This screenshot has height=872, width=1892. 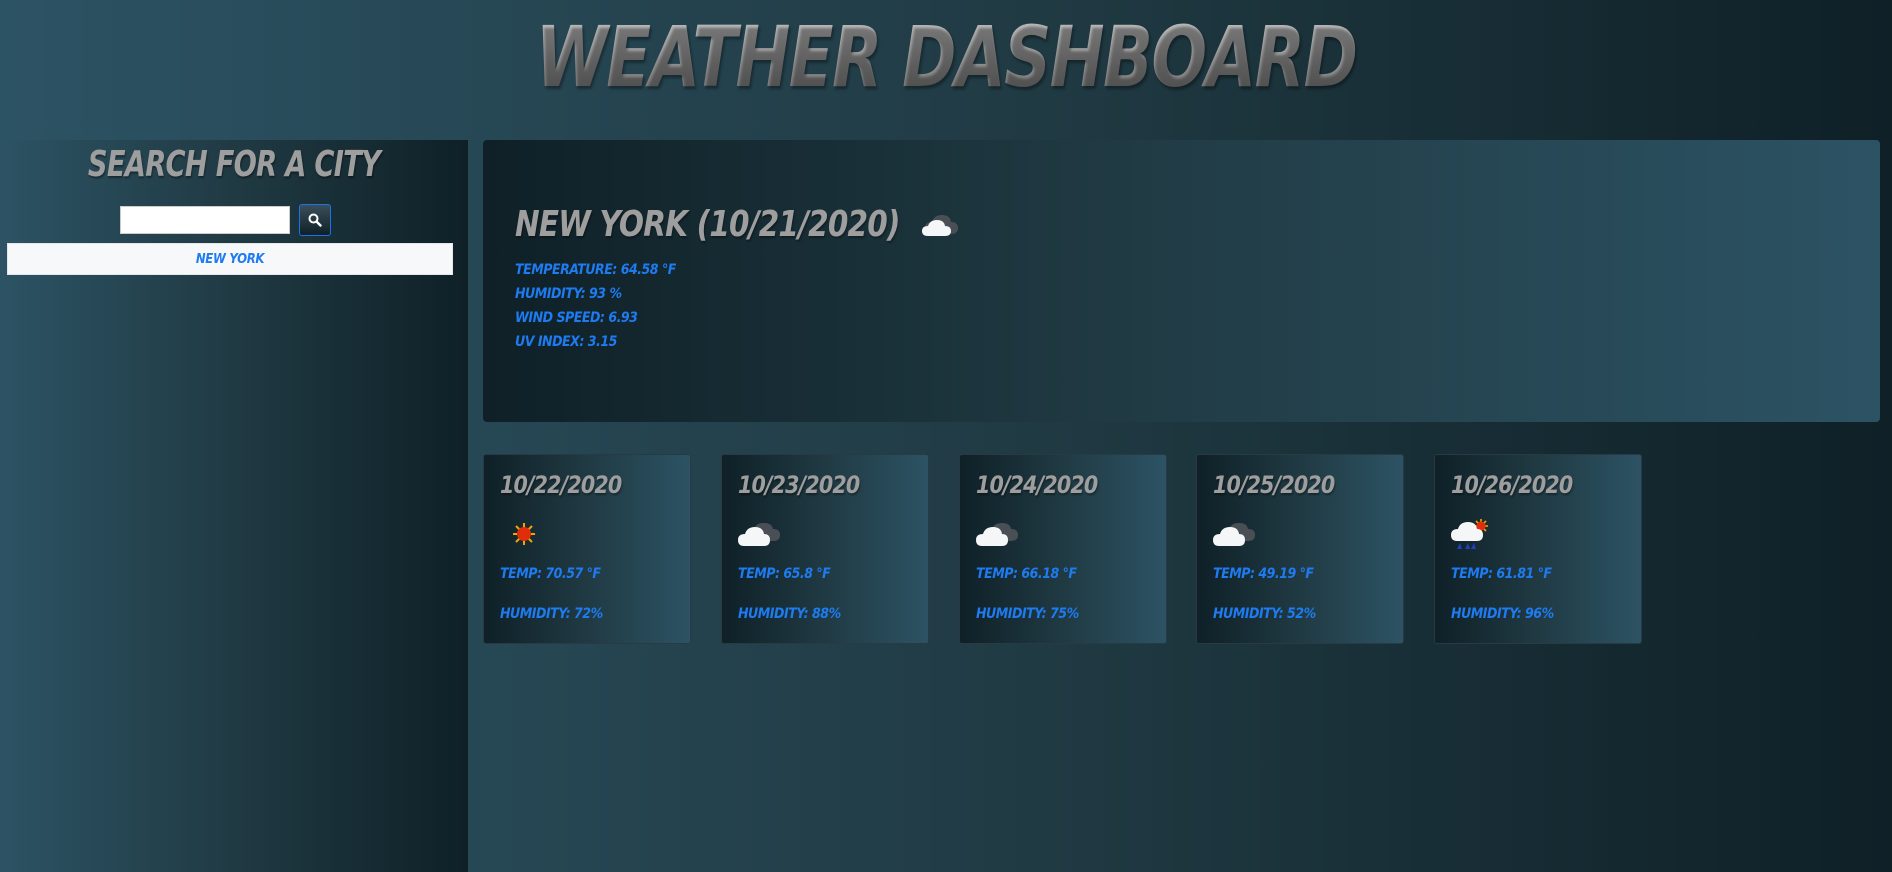 I want to click on current-city-title: New York (10/21/2020), so click(x=707, y=224).